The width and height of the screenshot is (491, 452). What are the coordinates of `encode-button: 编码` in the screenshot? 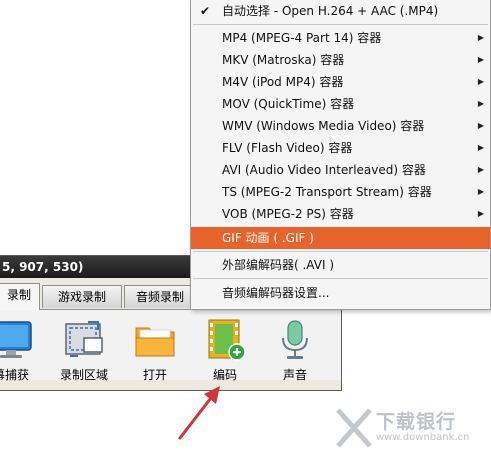 It's located at (225, 349).